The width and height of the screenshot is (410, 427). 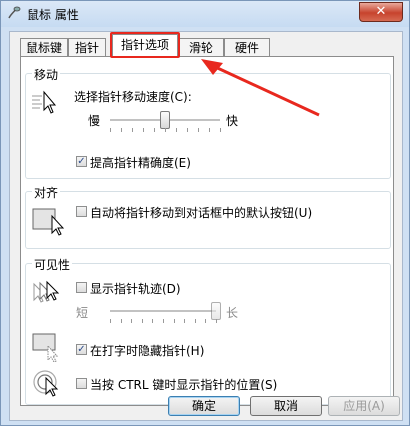 What do you see at coordinates (14, 12) in the screenshot?
I see `mouse-icon` at bounding box center [14, 12].